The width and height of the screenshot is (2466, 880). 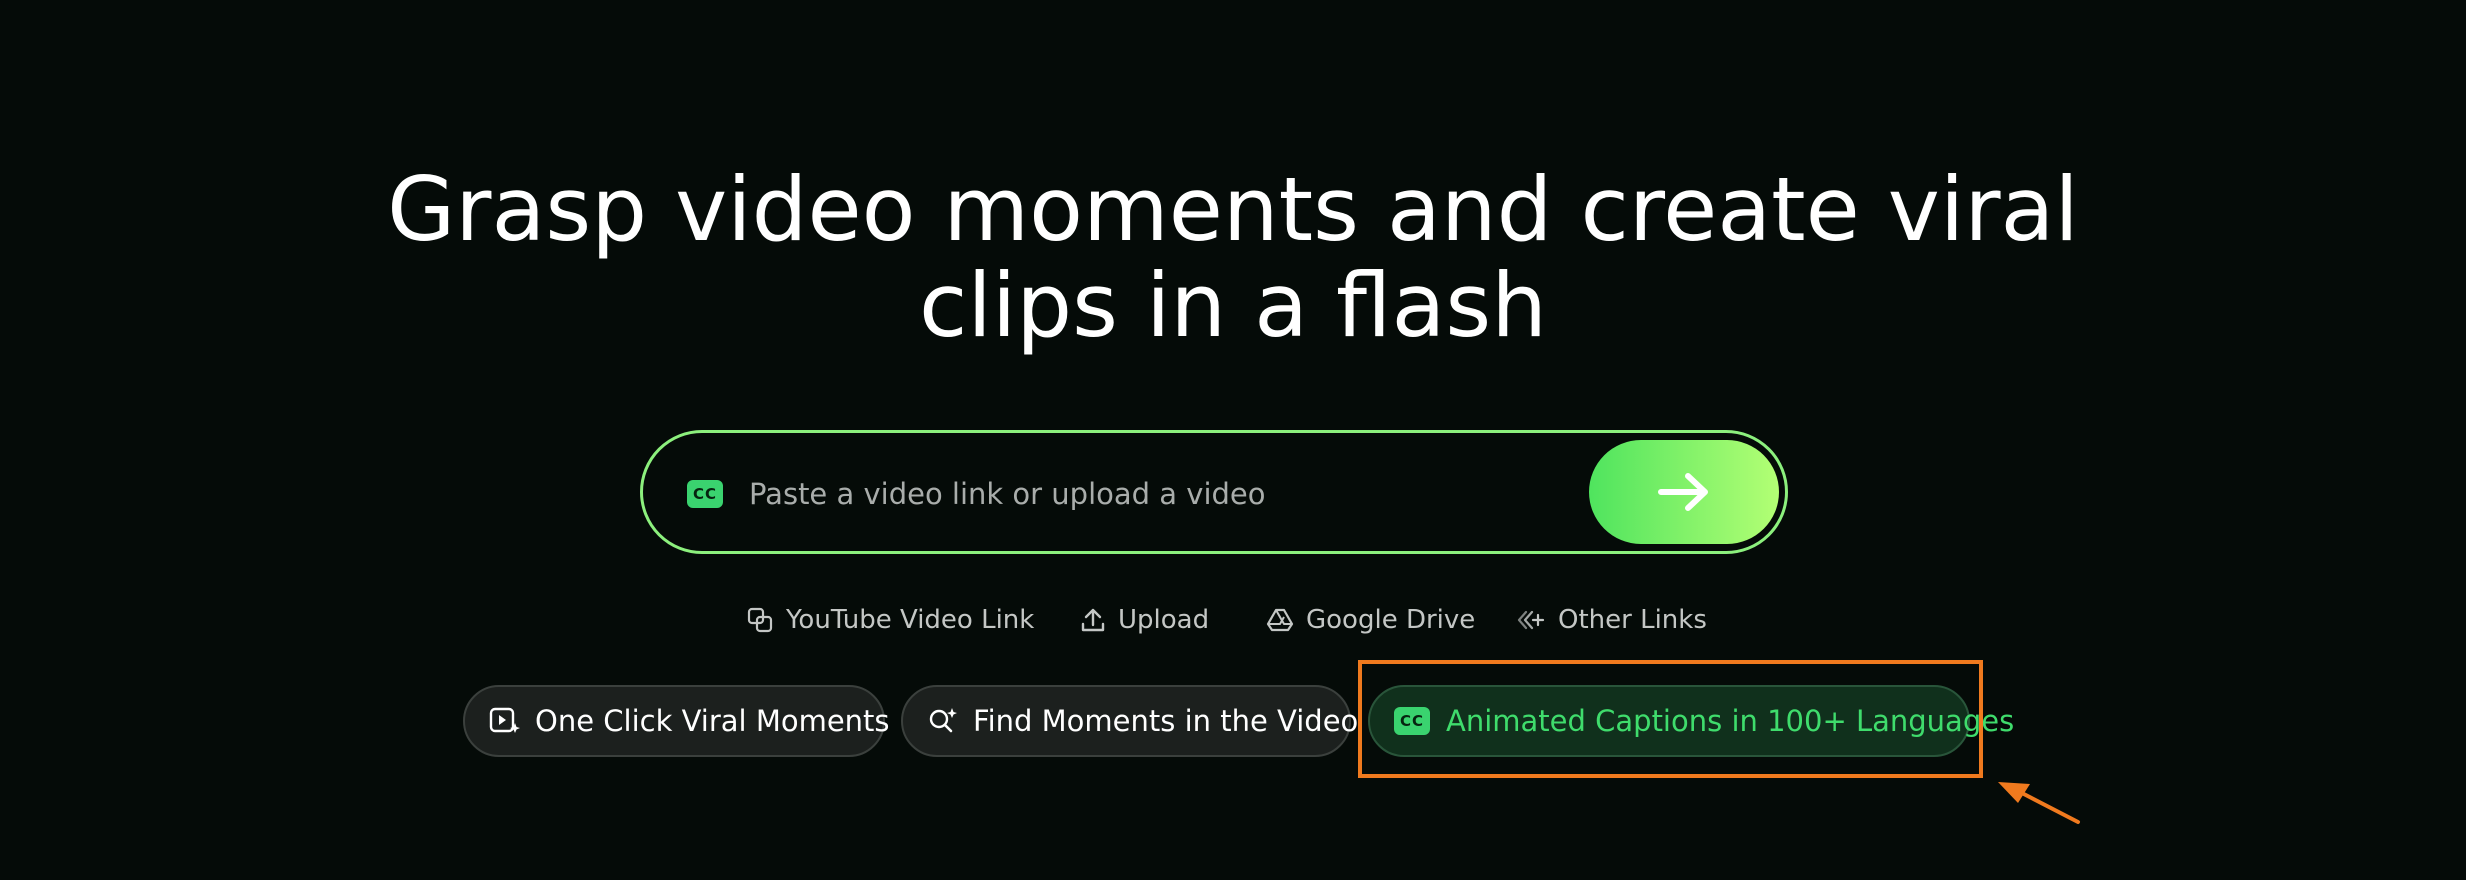 I want to click on annotation-arrow-icon, so click(x=2039, y=803).